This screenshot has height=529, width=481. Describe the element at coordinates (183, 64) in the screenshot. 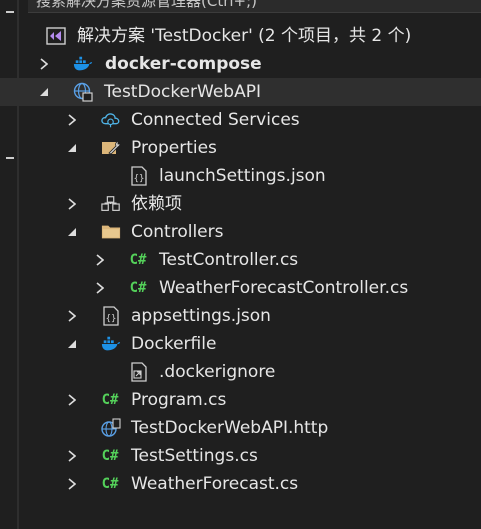

I see `tree-item-label: docker-compose` at that location.